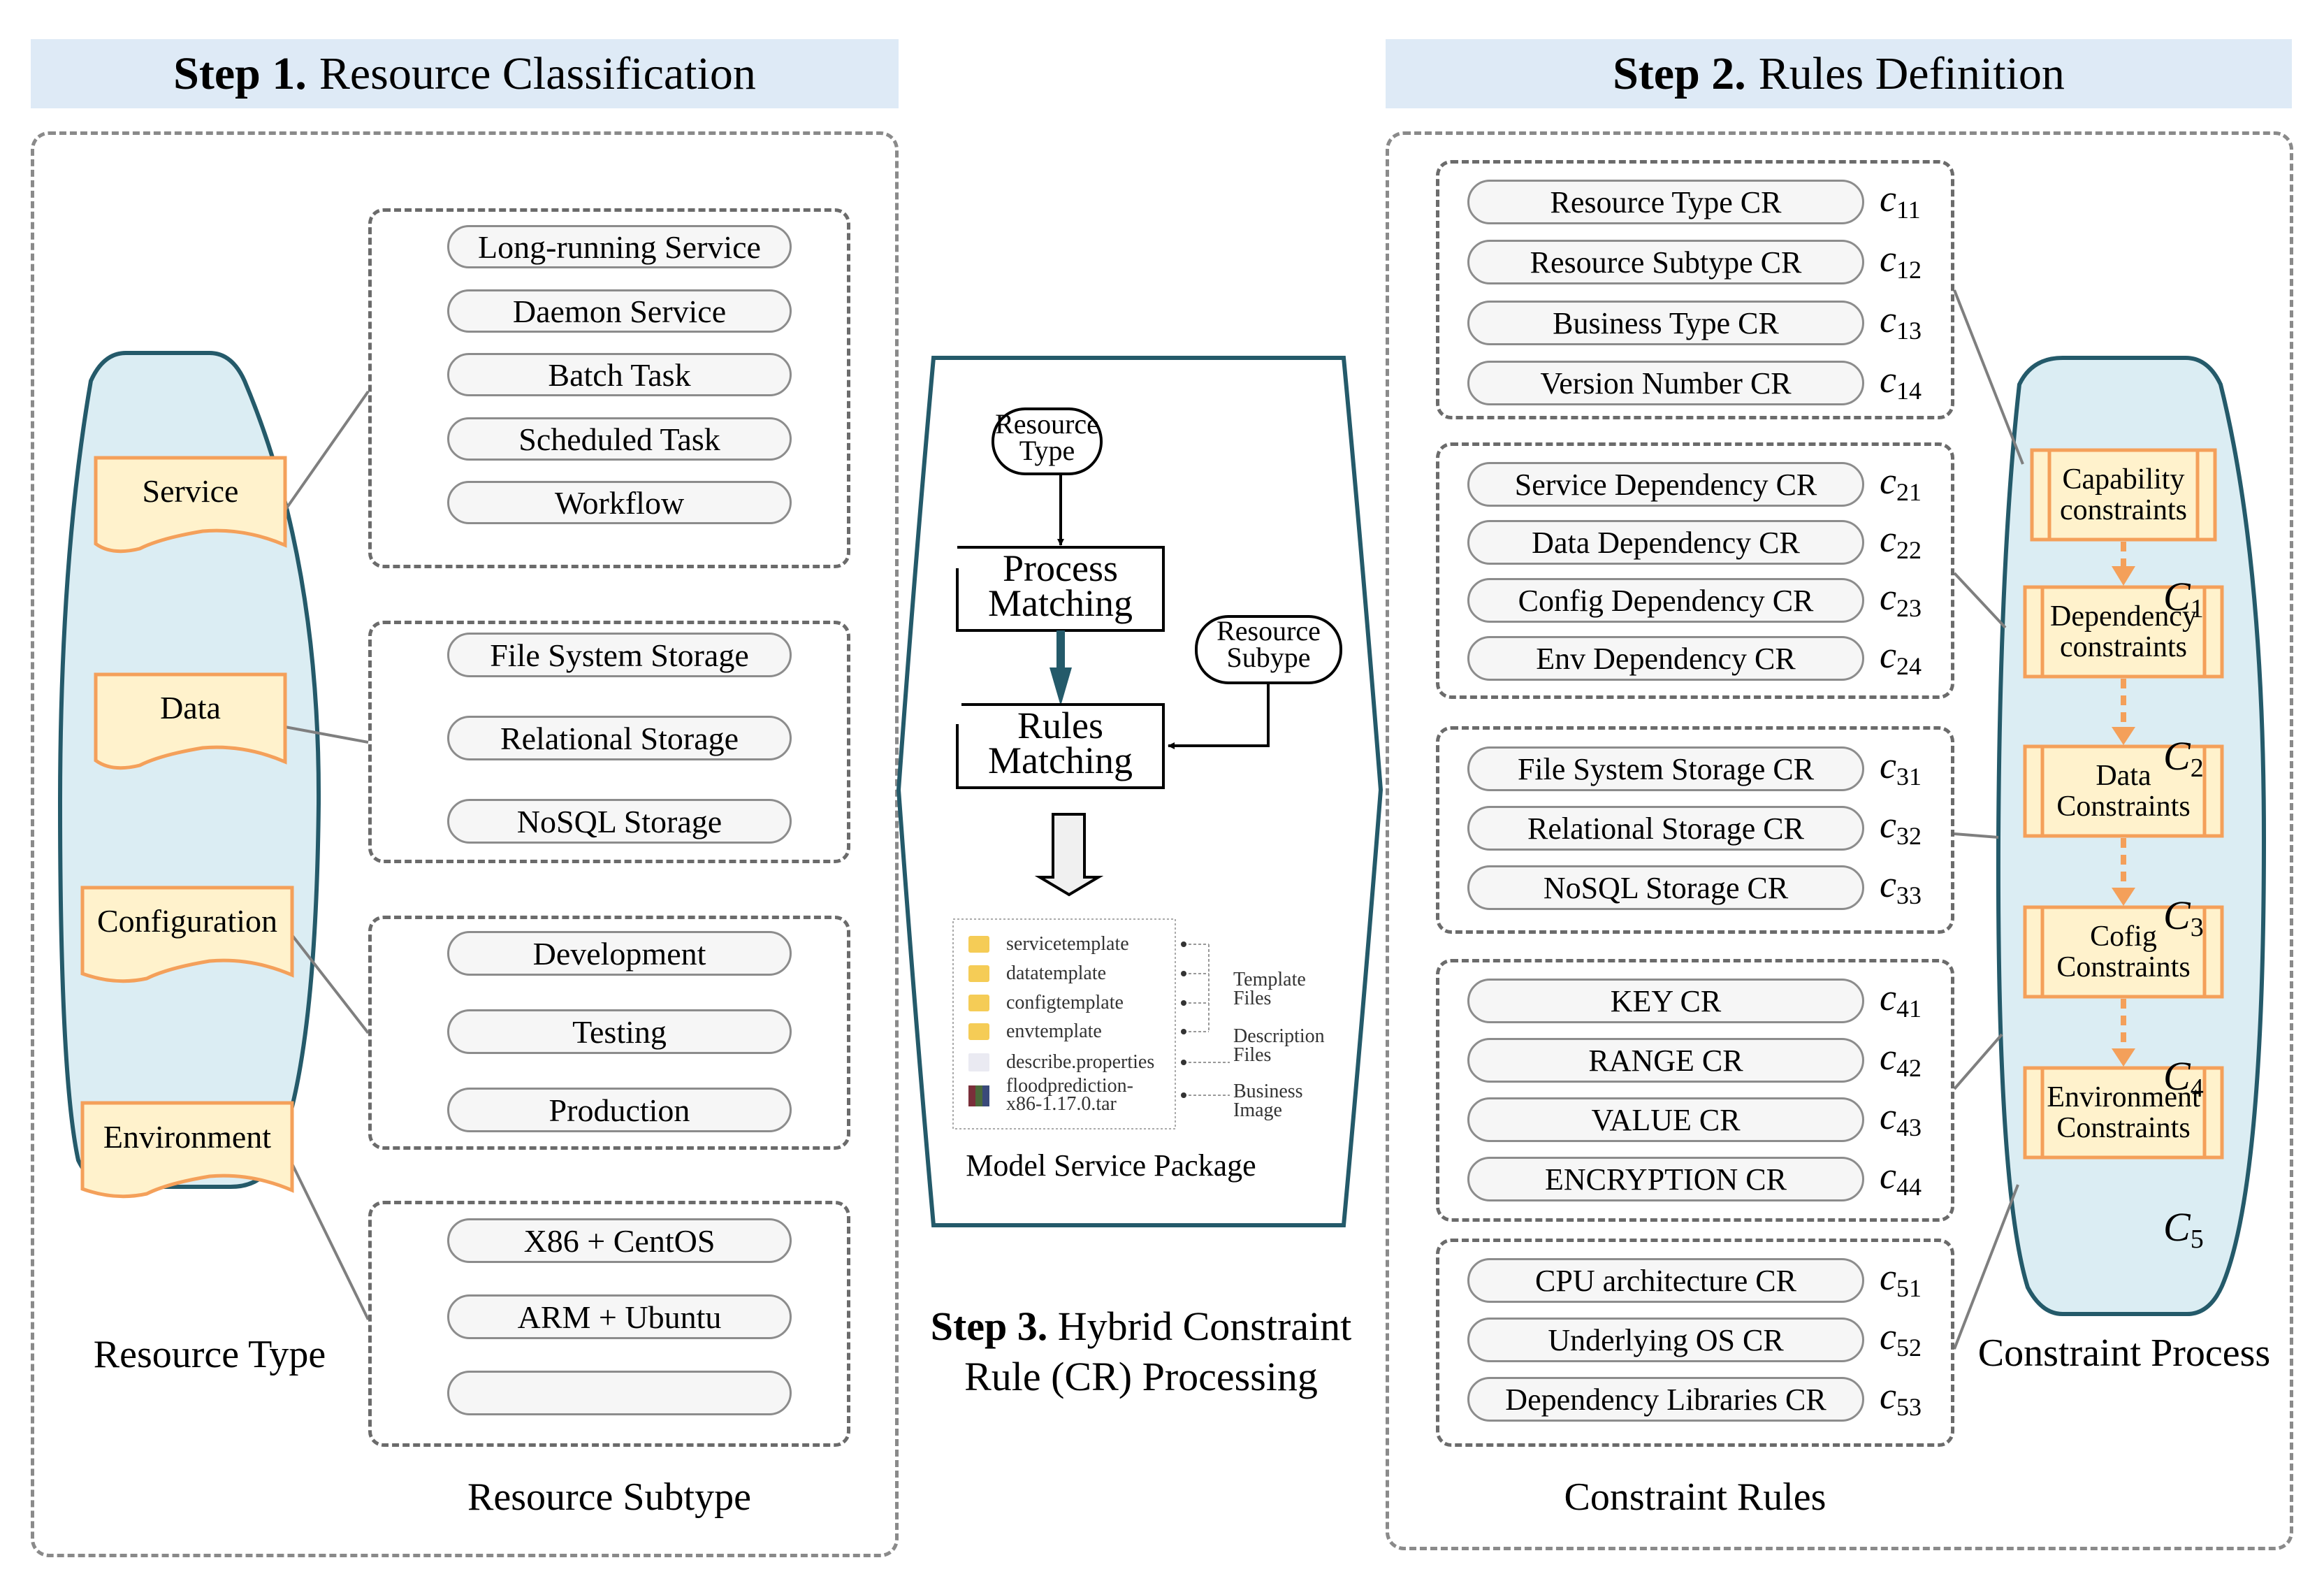 The width and height of the screenshot is (2324, 1588). What do you see at coordinates (1060, 743) in the screenshot?
I see `flow-rules-matching-label: Rules Matching` at bounding box center [1060, 743].